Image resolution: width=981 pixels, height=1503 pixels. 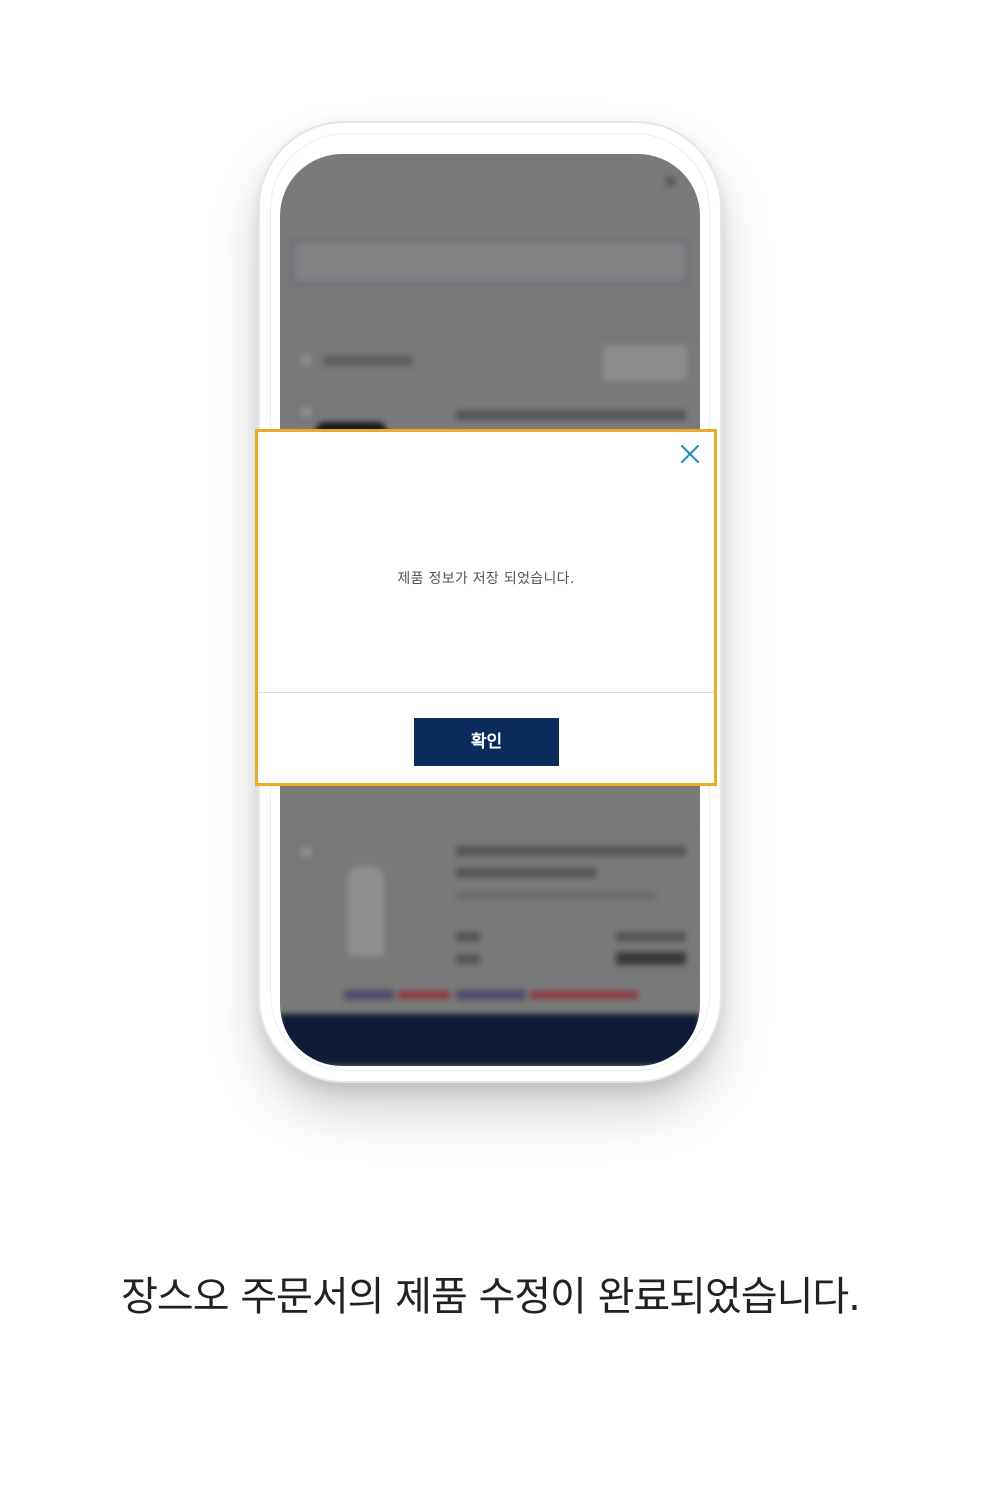 What do you see at coordinates (670, 182) in the screenshot?
I see `bg-close-icon: ✕` at bounding box center [670, 182].